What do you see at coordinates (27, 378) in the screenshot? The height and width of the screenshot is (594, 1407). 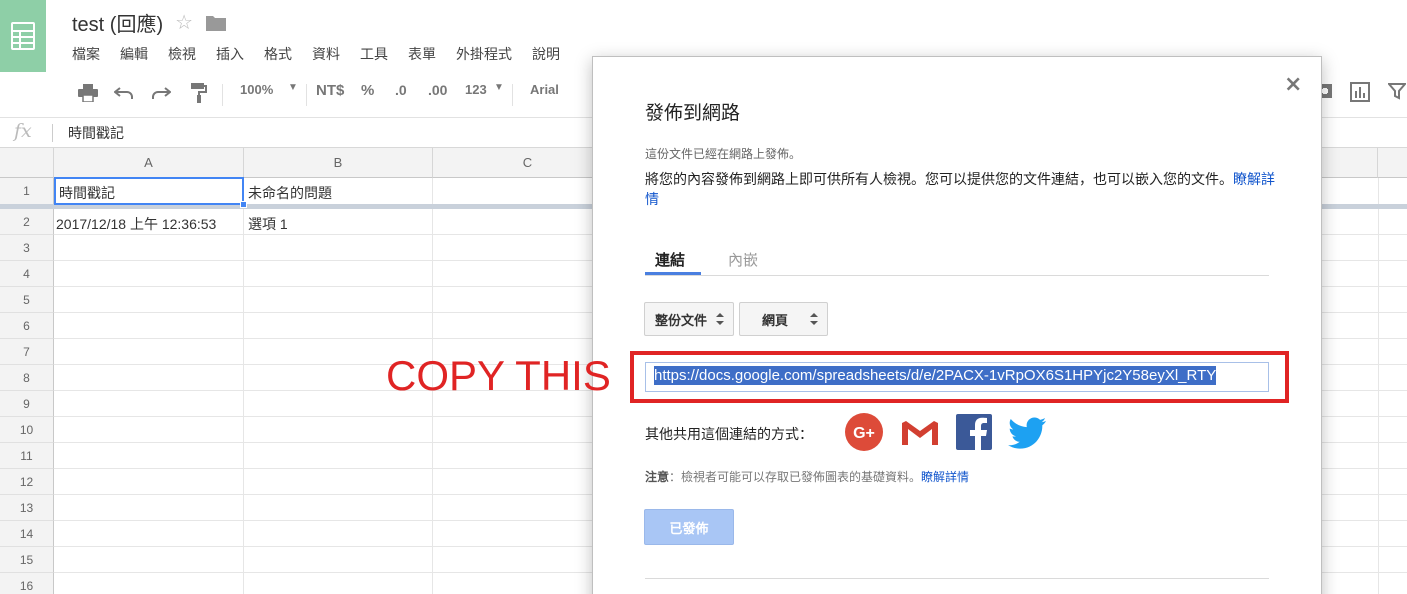 I see `row-header-8: 8` at bounding box center [27, 378].